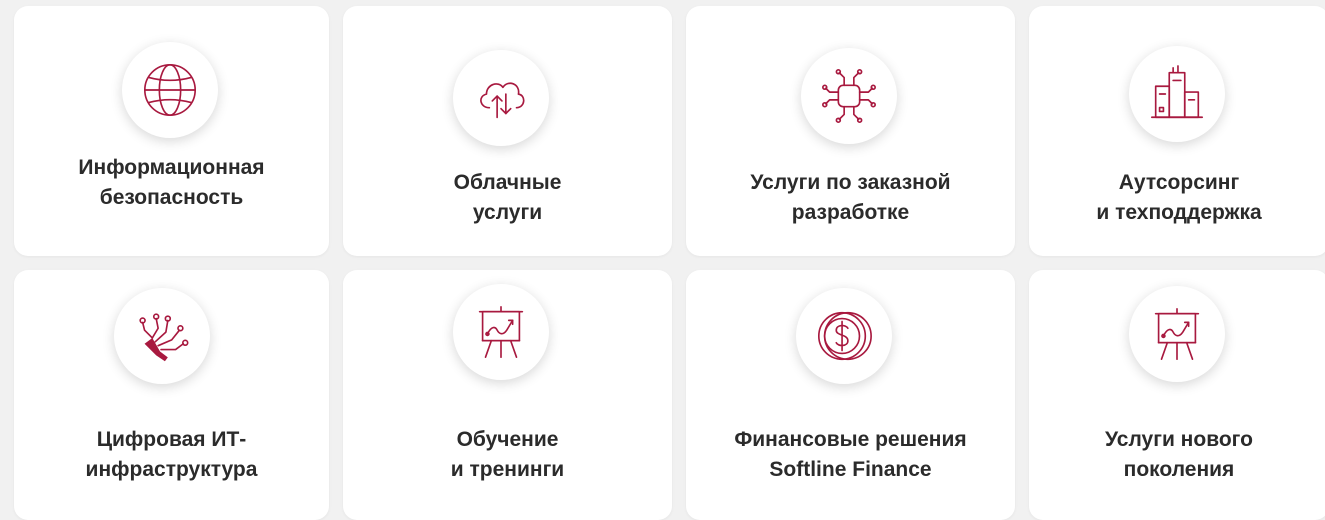  I want to click on circuit-branches-icon, so click(164, 337).